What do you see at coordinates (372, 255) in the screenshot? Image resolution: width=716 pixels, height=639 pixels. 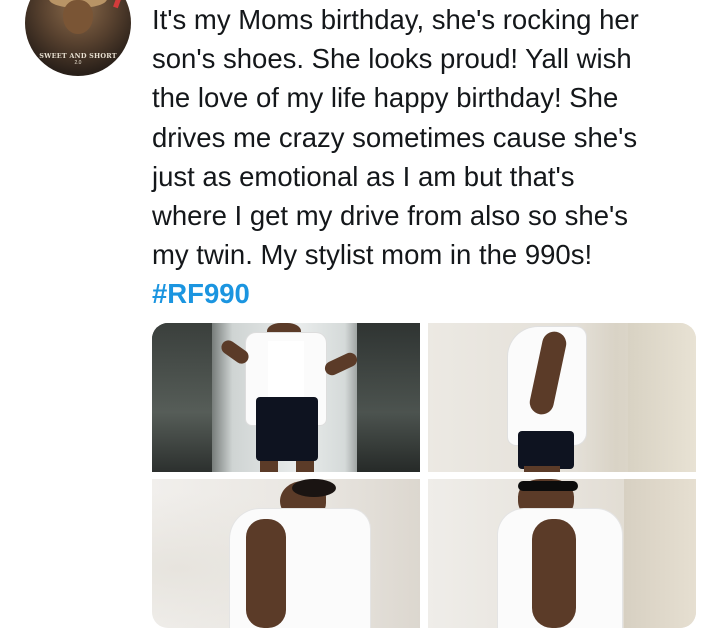 I see `tweet-line: my twin. My stylist mom in the 990s!` at bounding box center [372, 255].